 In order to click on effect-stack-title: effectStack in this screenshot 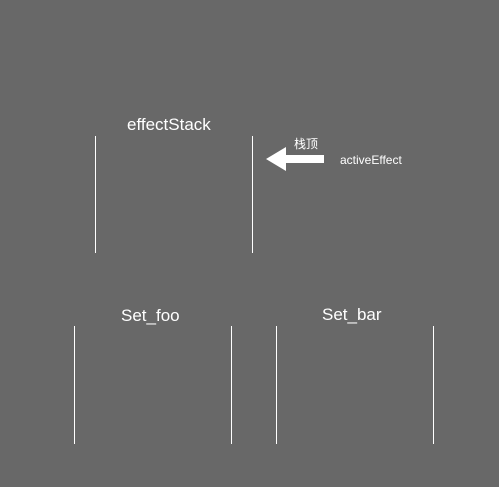, I will do `click(169, 124)`.